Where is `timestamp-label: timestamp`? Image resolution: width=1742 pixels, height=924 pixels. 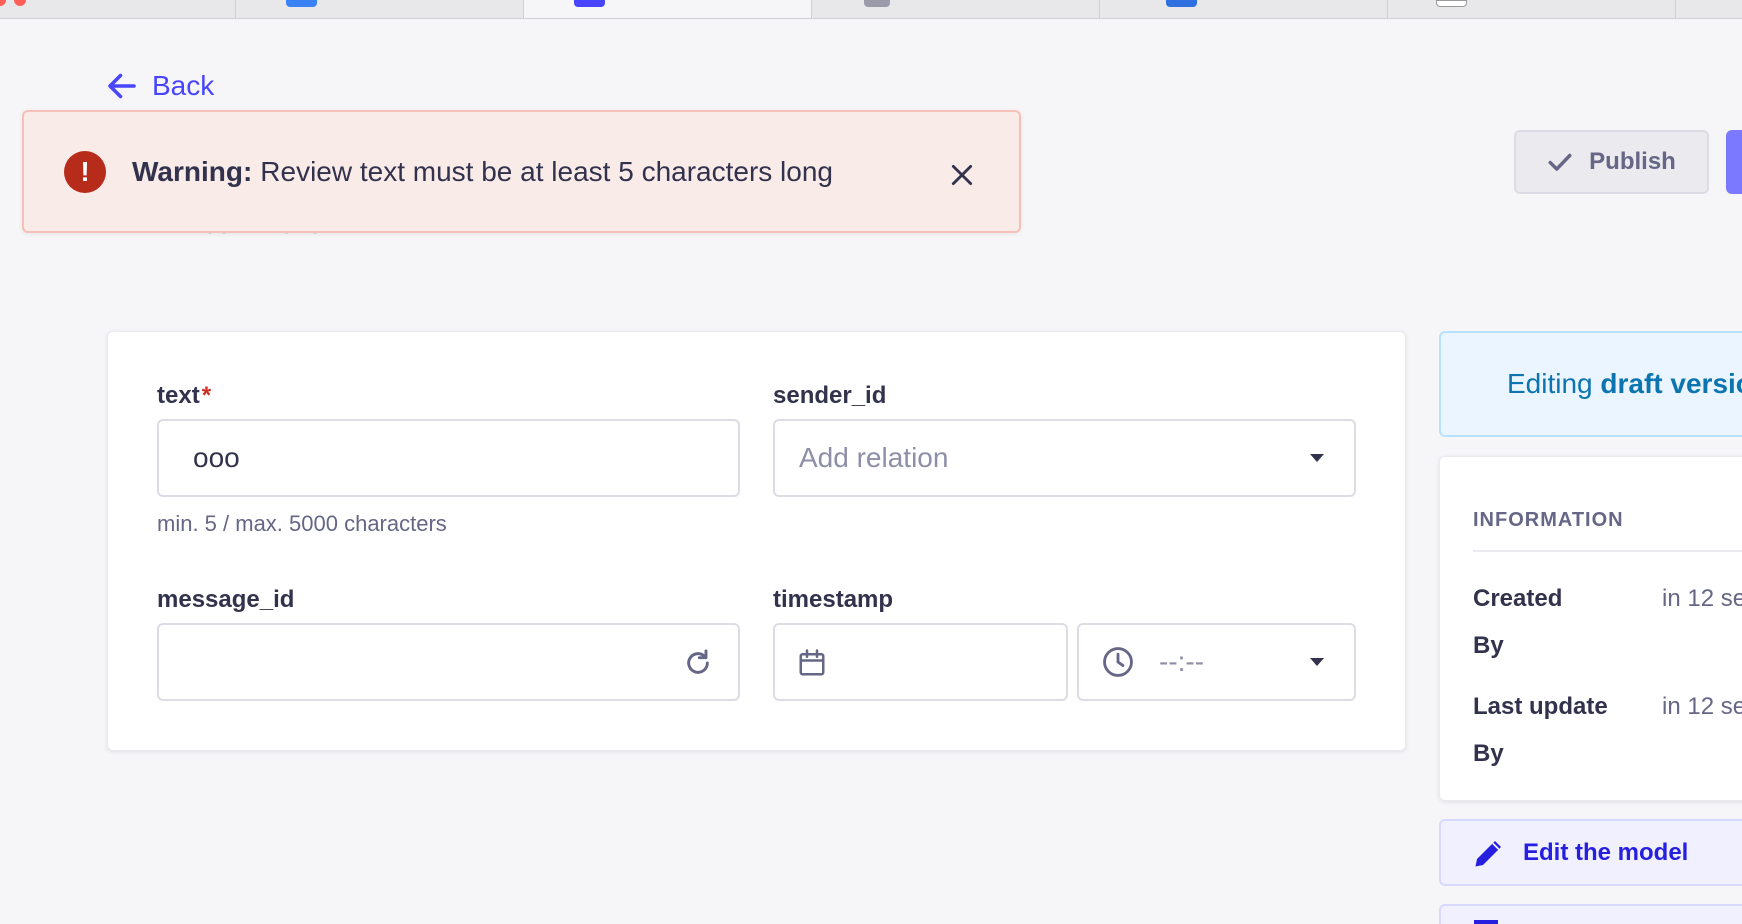 timestamp-label: timestamp is located at coordinates (833, 599).